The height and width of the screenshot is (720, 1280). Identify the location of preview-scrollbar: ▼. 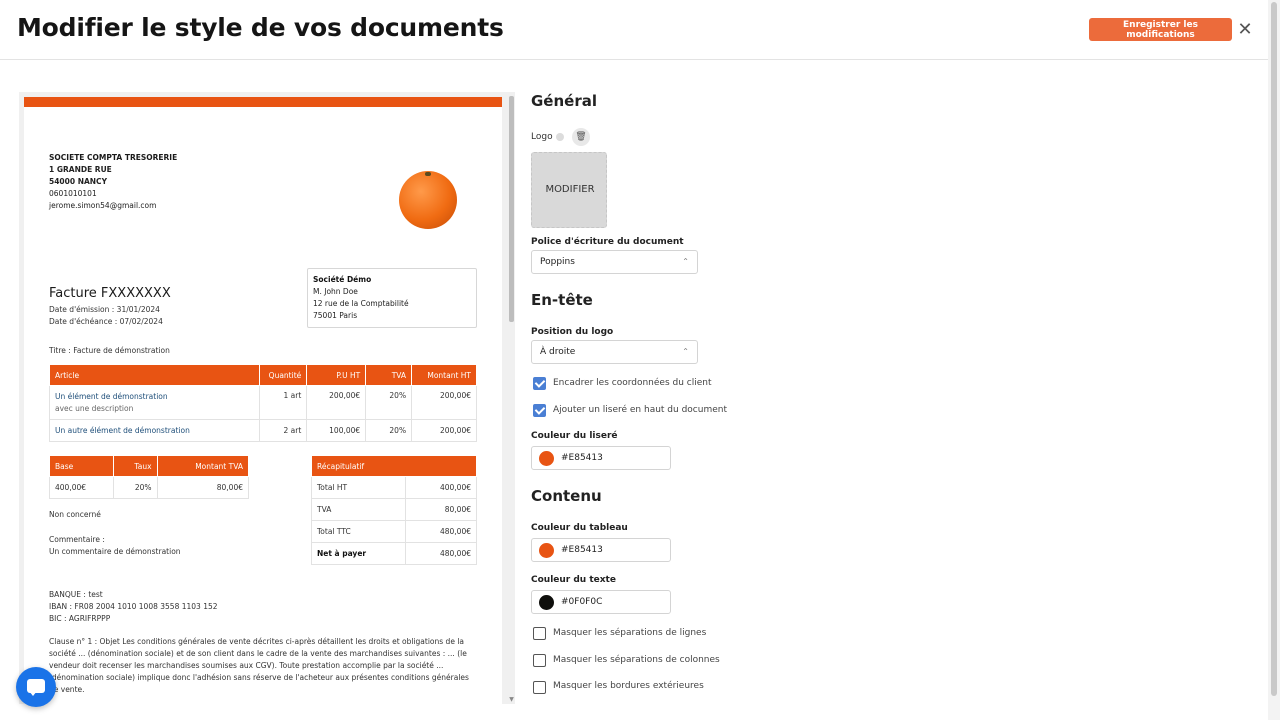
(511, 398).